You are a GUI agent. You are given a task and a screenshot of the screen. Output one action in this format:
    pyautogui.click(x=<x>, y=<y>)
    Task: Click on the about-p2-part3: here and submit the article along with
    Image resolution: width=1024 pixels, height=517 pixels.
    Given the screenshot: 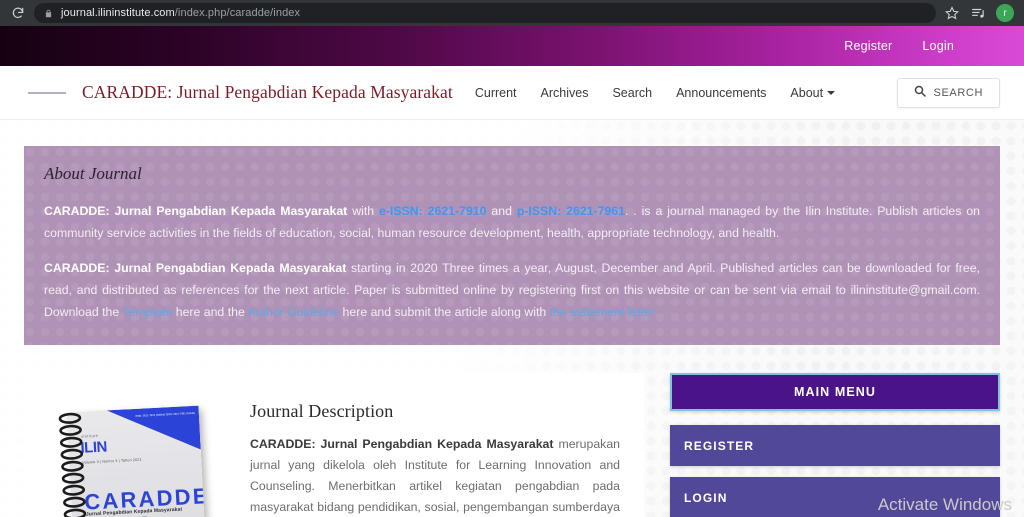 What is the action you would take?
    pyautogui.click(x=444, y=312)
    